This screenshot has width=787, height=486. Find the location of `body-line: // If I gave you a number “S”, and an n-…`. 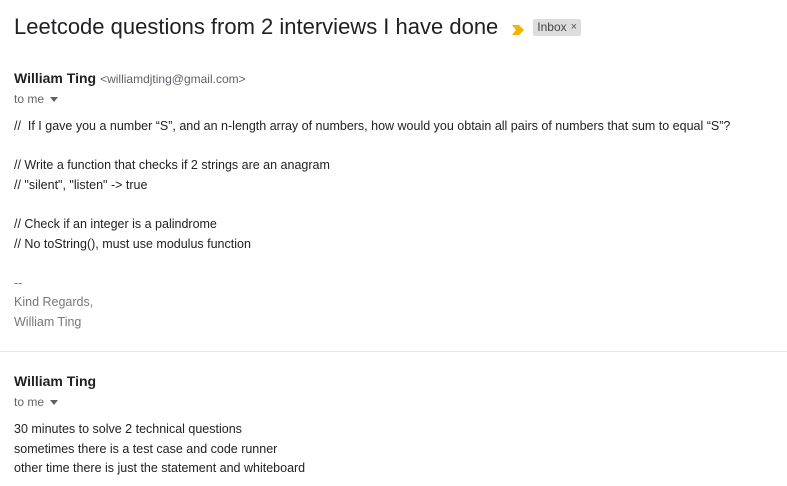

body-line: // If I gave you a number “S”, and an n-… is located at coordinates (372, 126).